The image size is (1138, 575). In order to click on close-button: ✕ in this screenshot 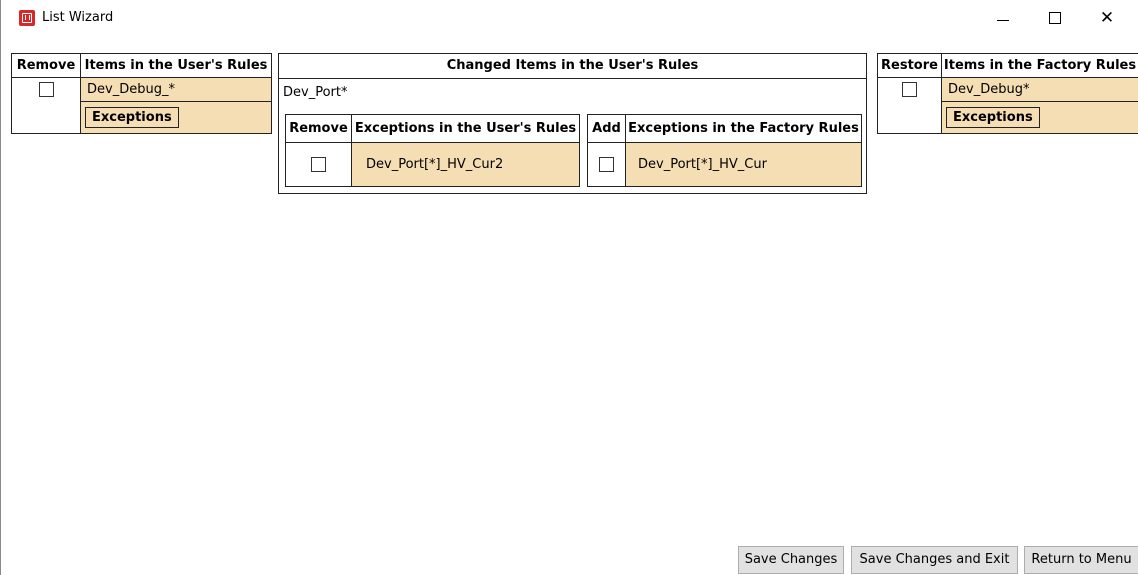, I will do `click(1107, 18)`.